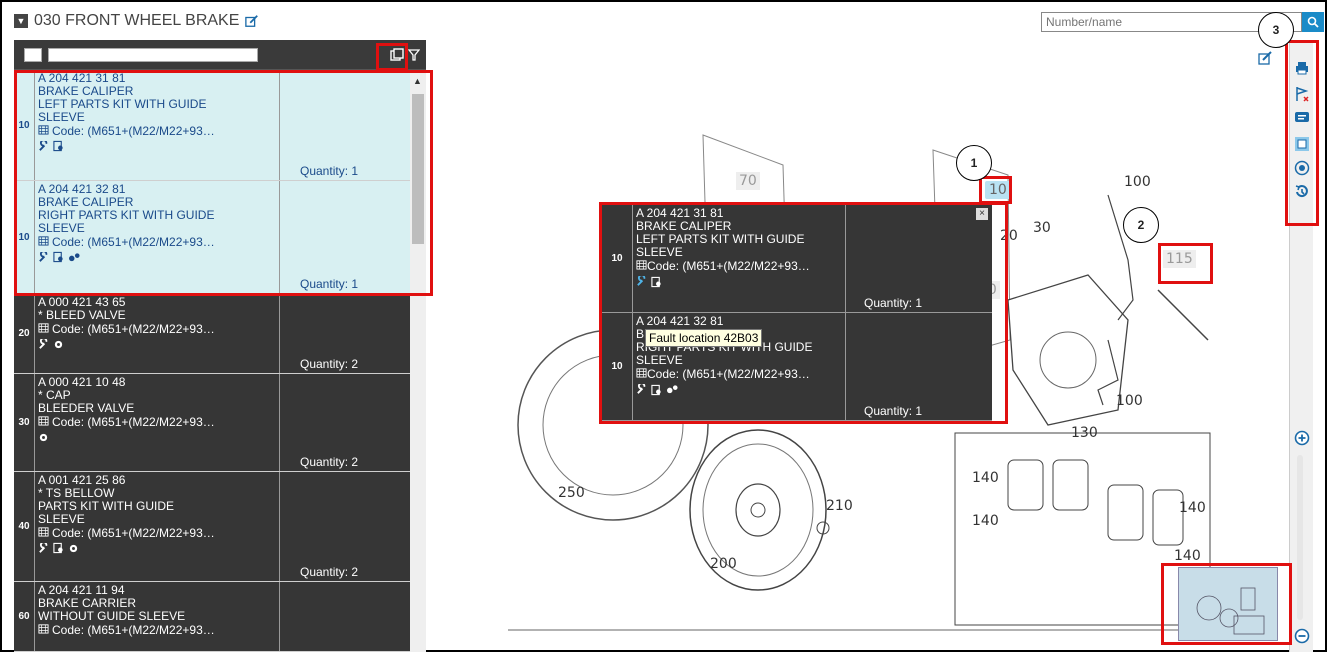 The image size is (1327, 652). What do you see at coordinates (985, 478) in the screenshot?
I see `callout-140-a: 140` at bounding box center [985, 478].